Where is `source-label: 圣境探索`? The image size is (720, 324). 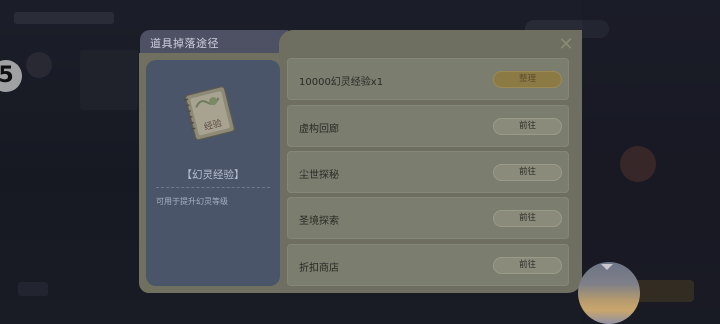 source-label: 圣境探索 is located at coordinates (319, 221).